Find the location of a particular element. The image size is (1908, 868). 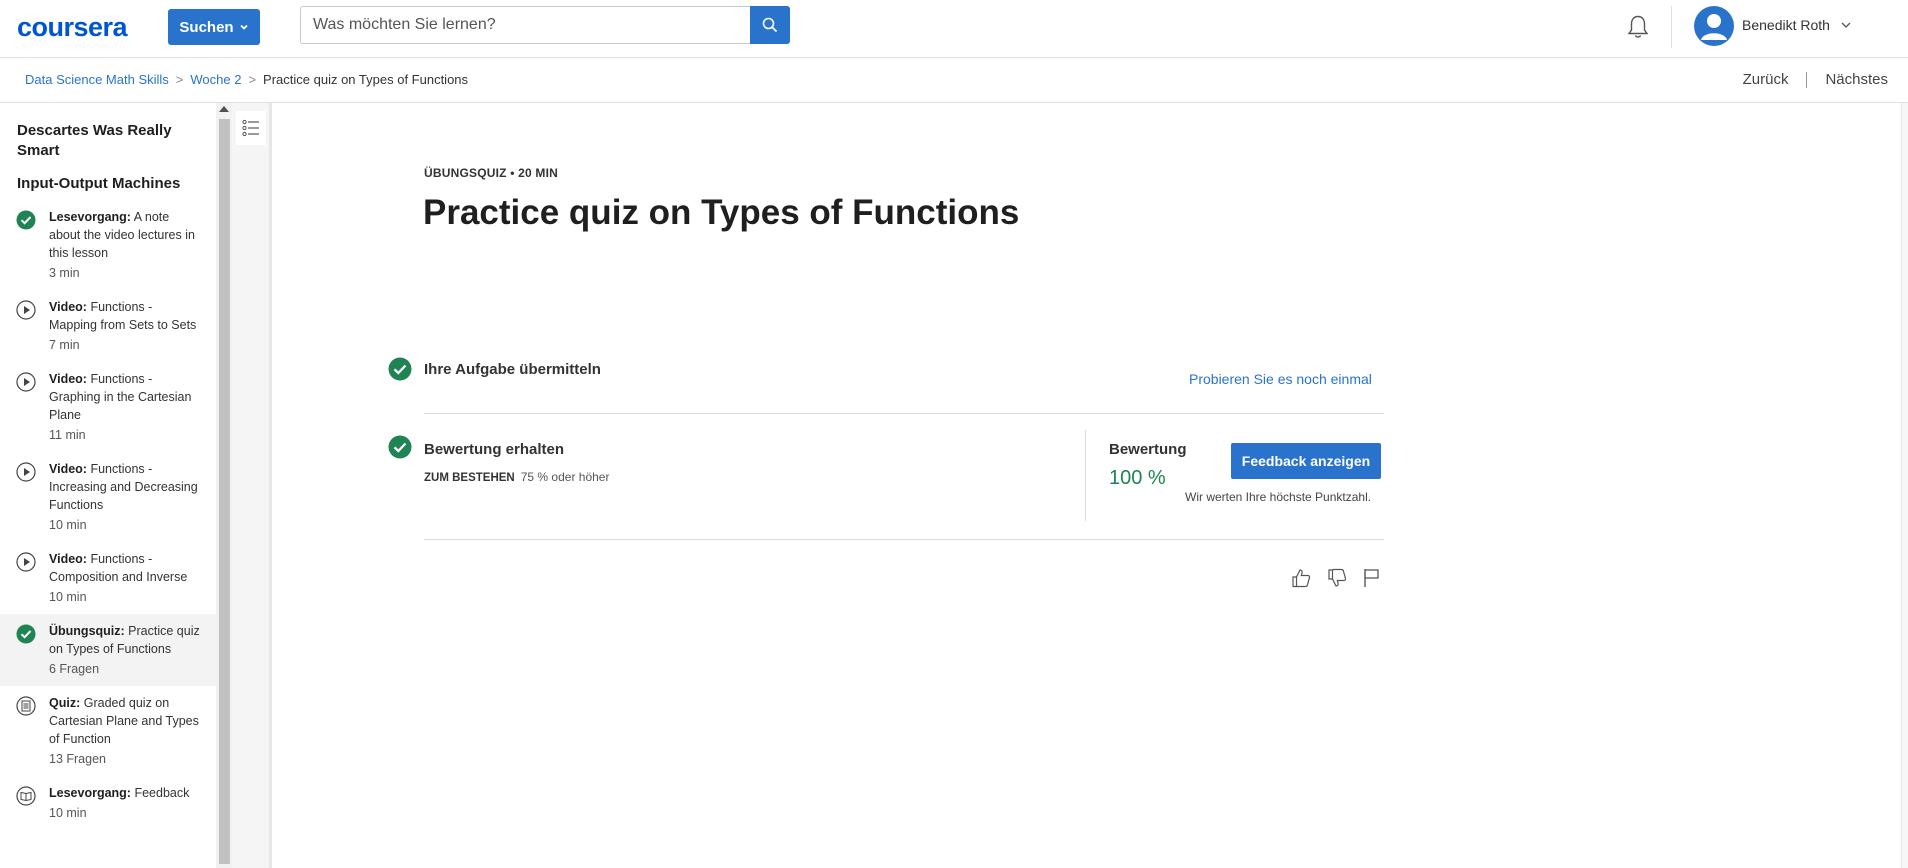

quiz-type-duration: ÜBUNGSQUIZ • 20 MIN is located at coordinates (491, 173).